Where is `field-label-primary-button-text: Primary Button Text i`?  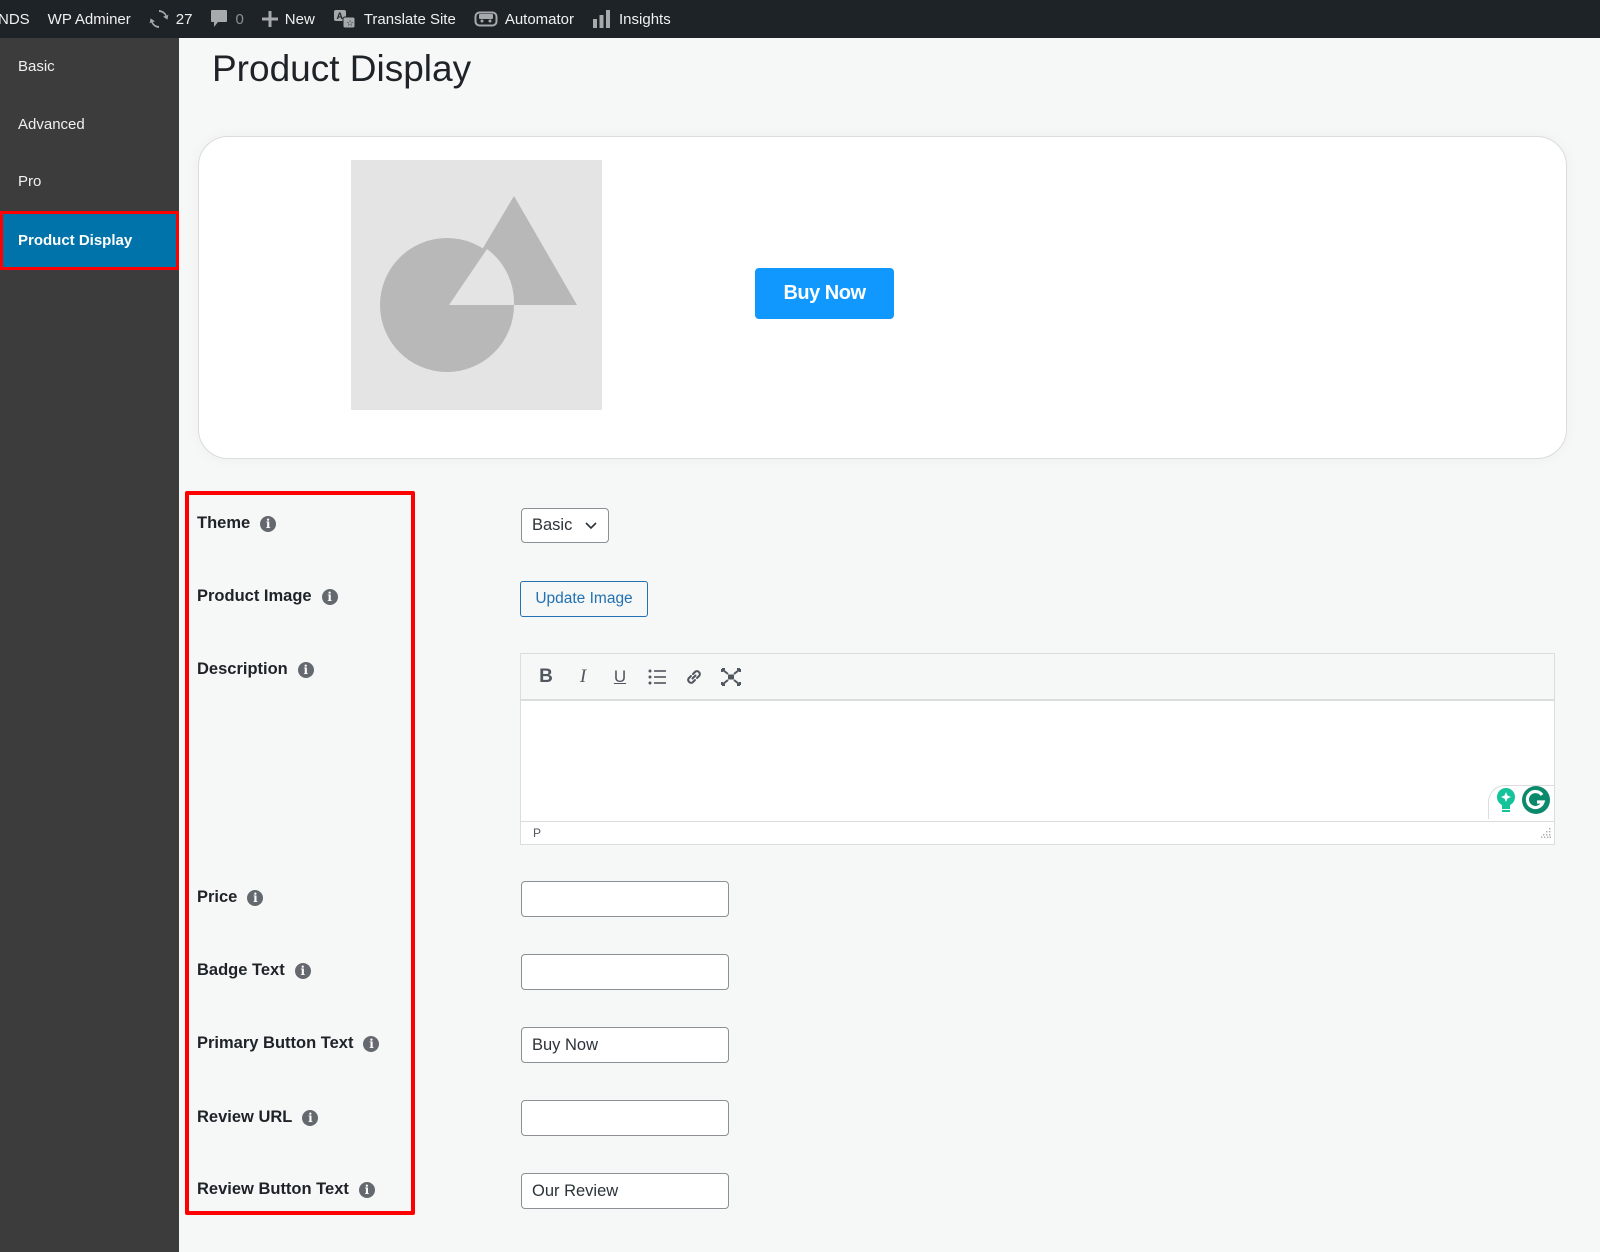 field-label-primary-button-text: Primary Button Text i is located at coordinates (288, 1043).